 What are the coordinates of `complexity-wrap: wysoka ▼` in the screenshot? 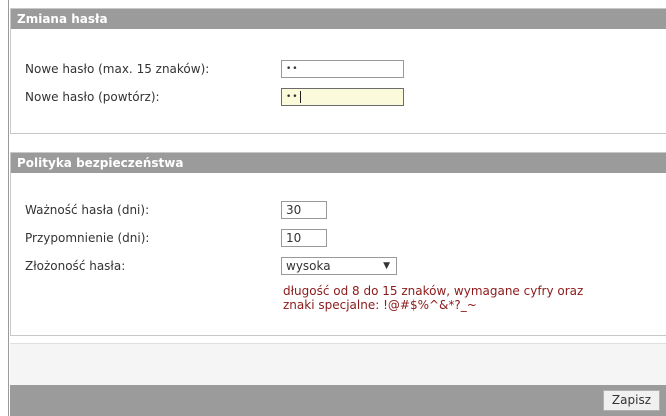 It's located at (339, 266).